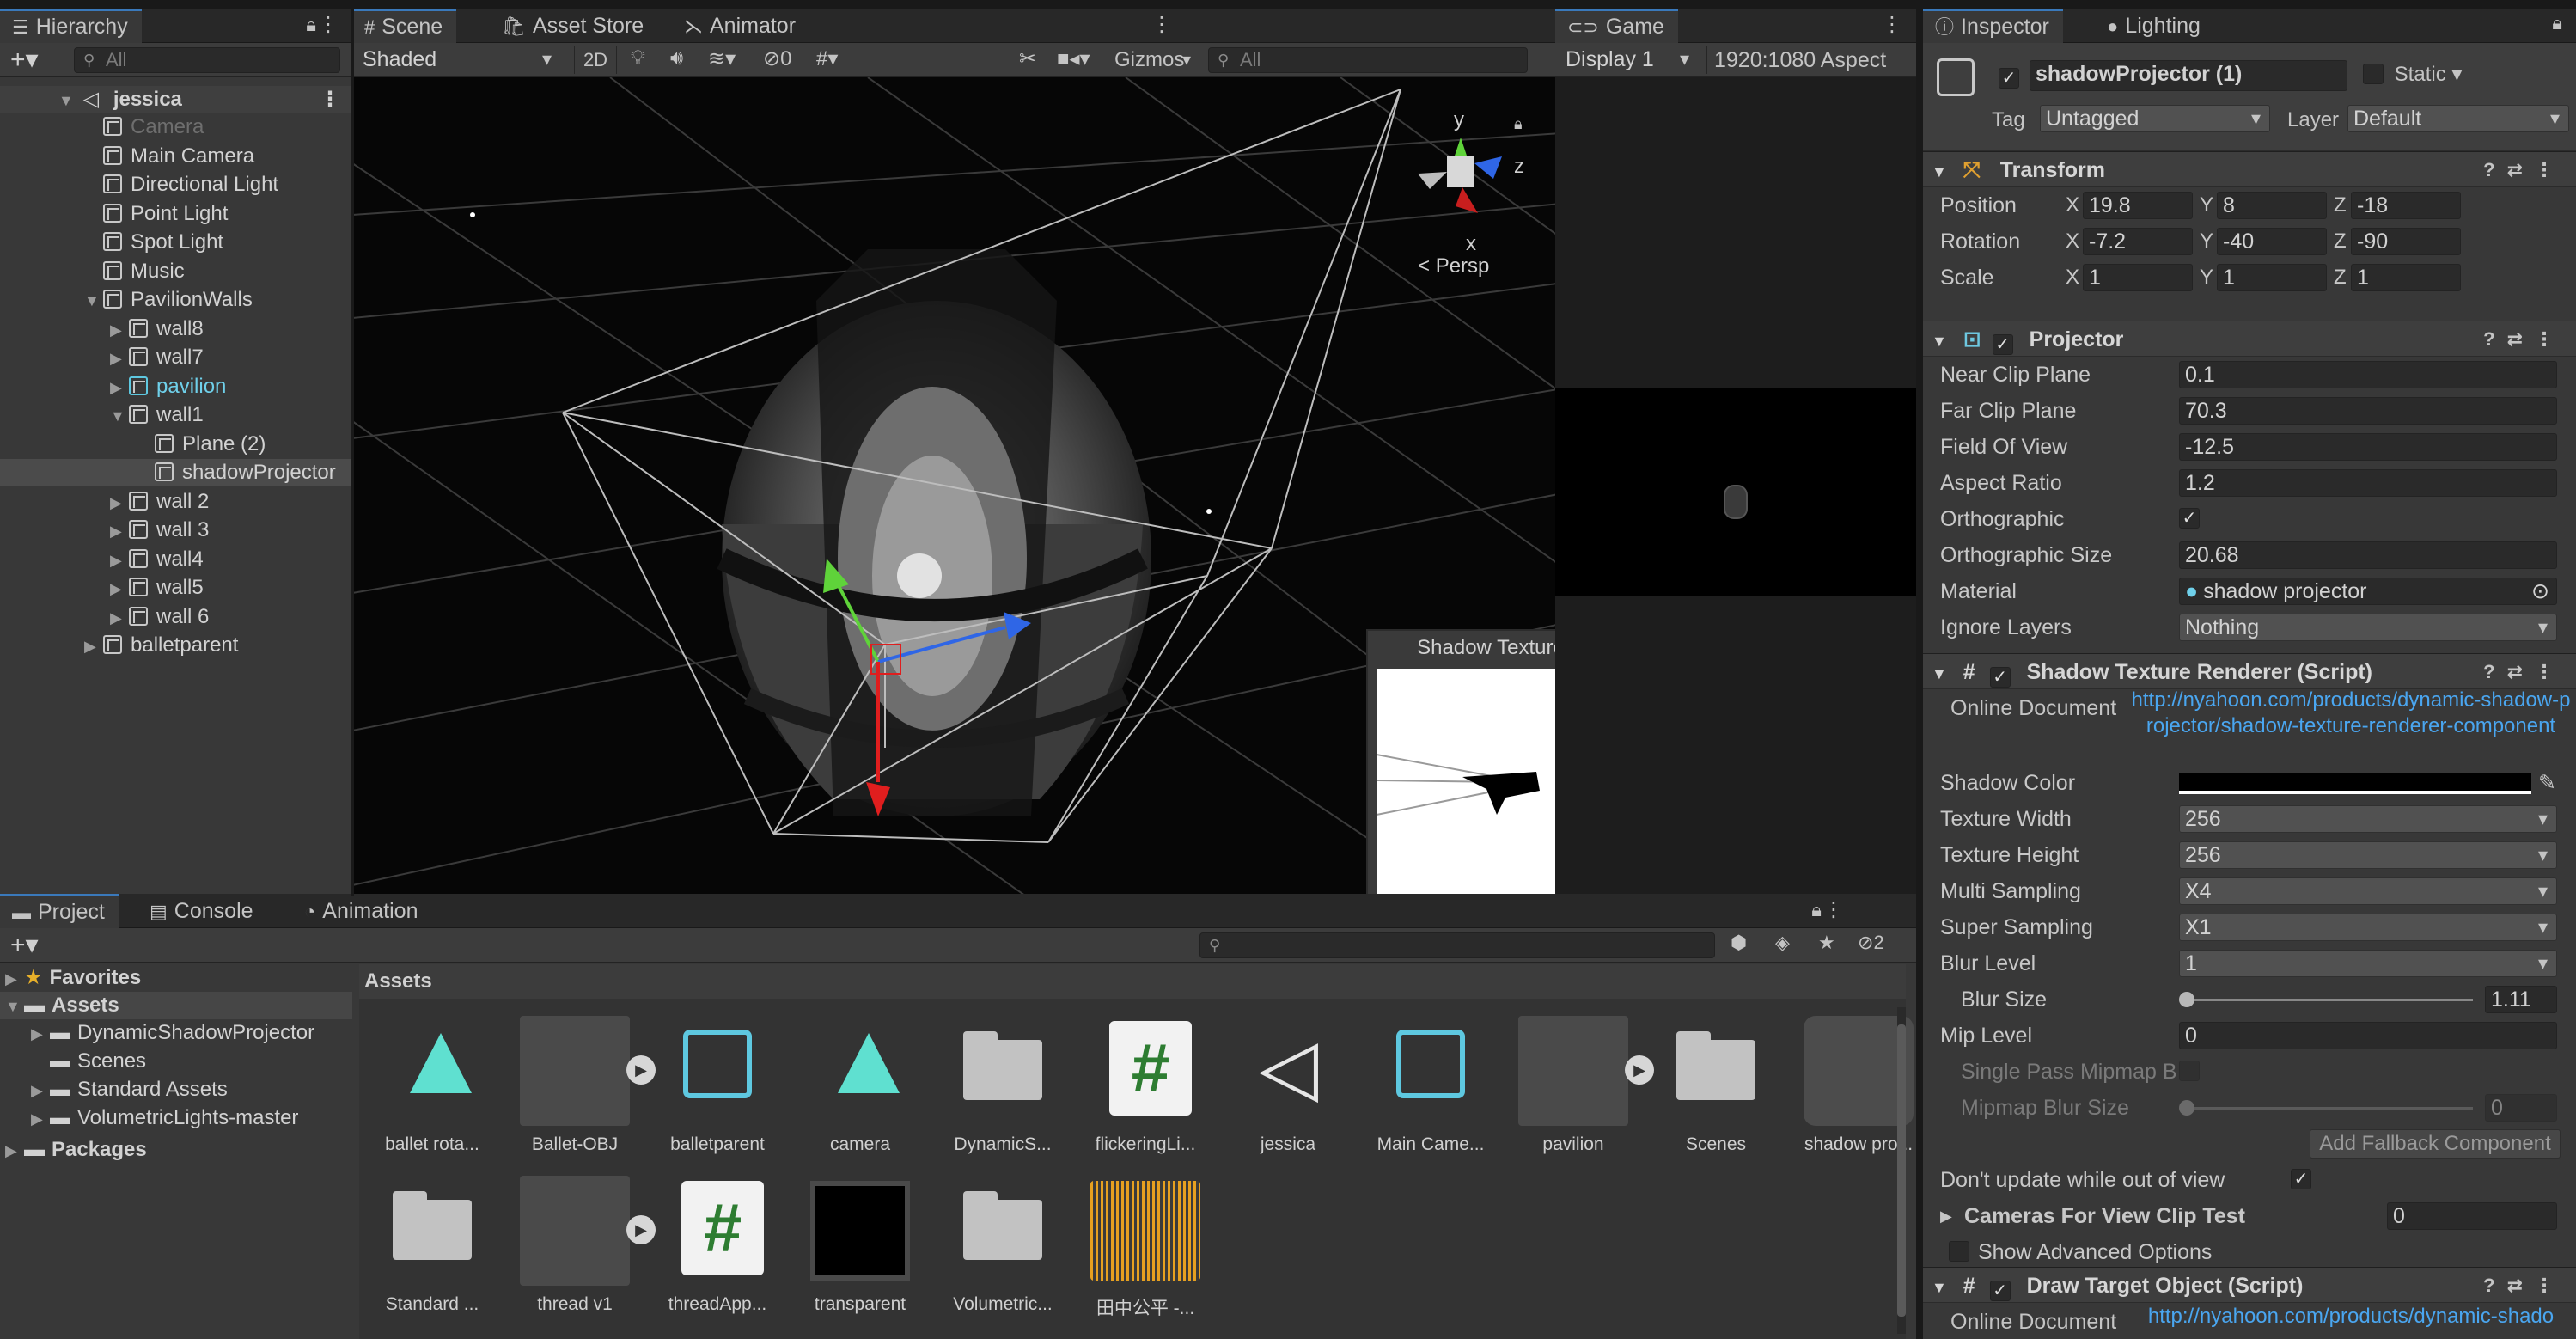  Describe the element at coordinates (2406, 277) in the screenshot. I see `scale-z-field: 1` at that location.